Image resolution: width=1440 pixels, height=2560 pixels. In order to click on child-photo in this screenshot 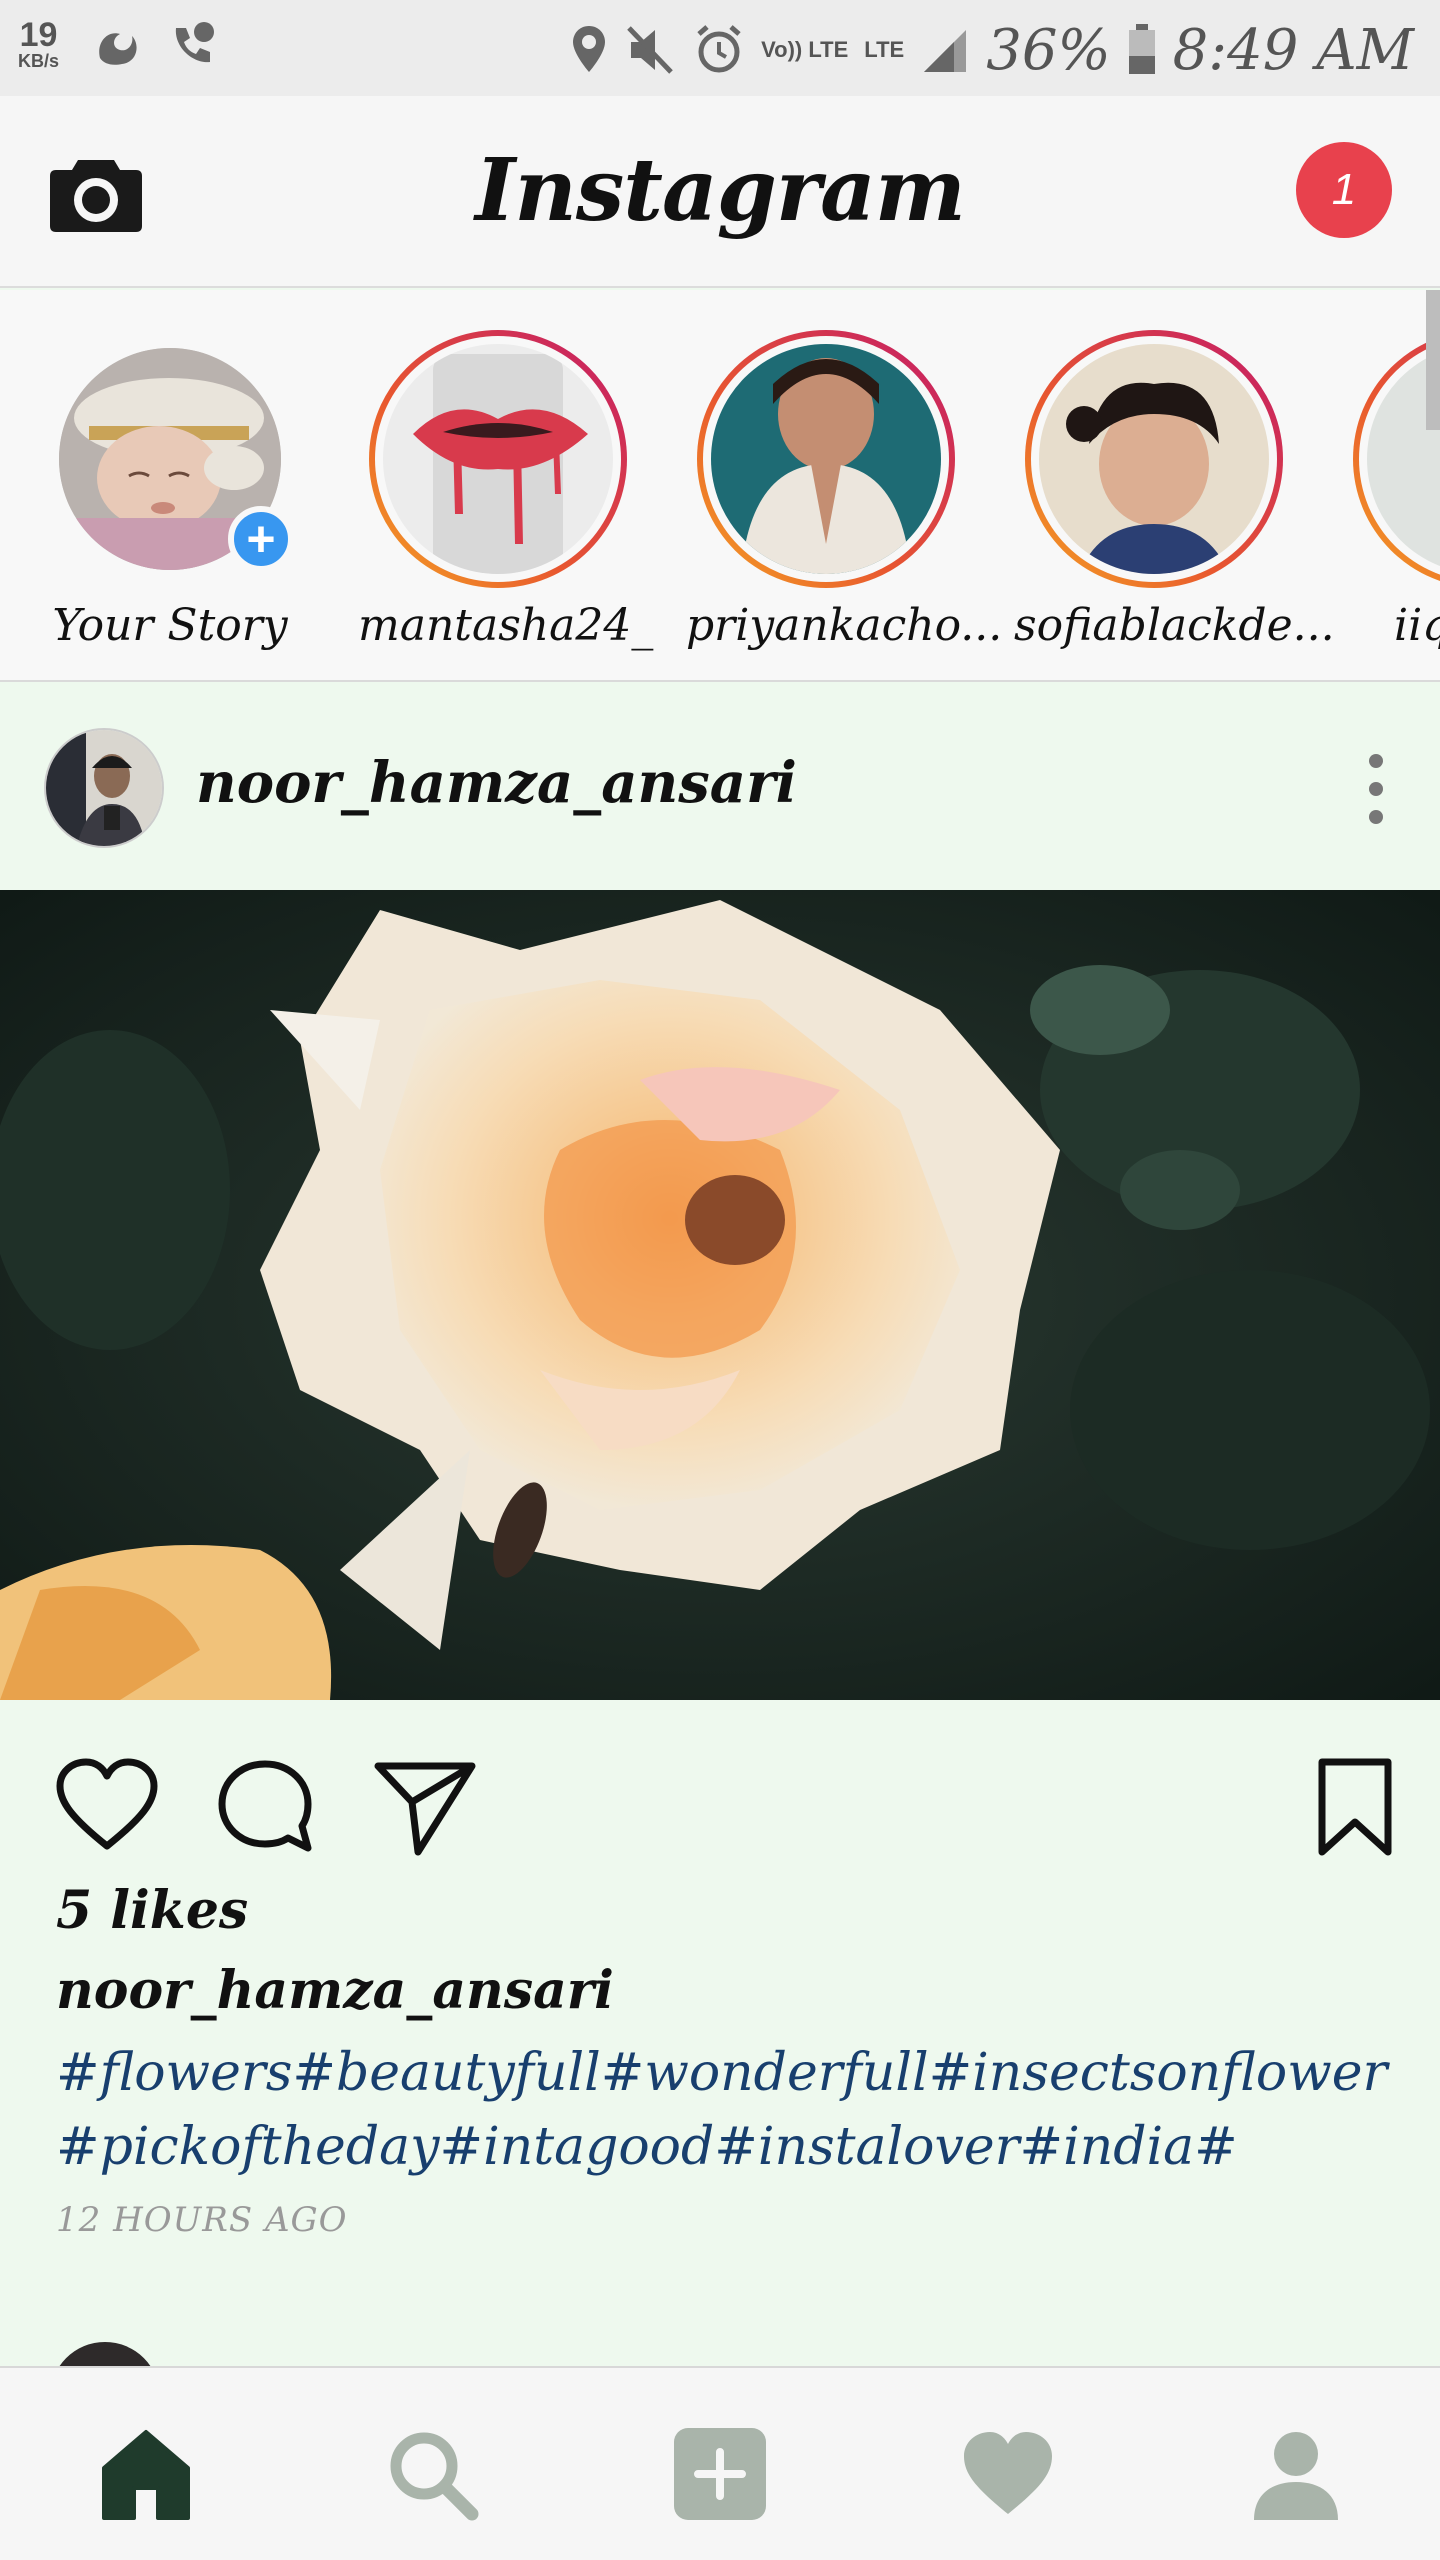, I will do `click(1154, 459)`.